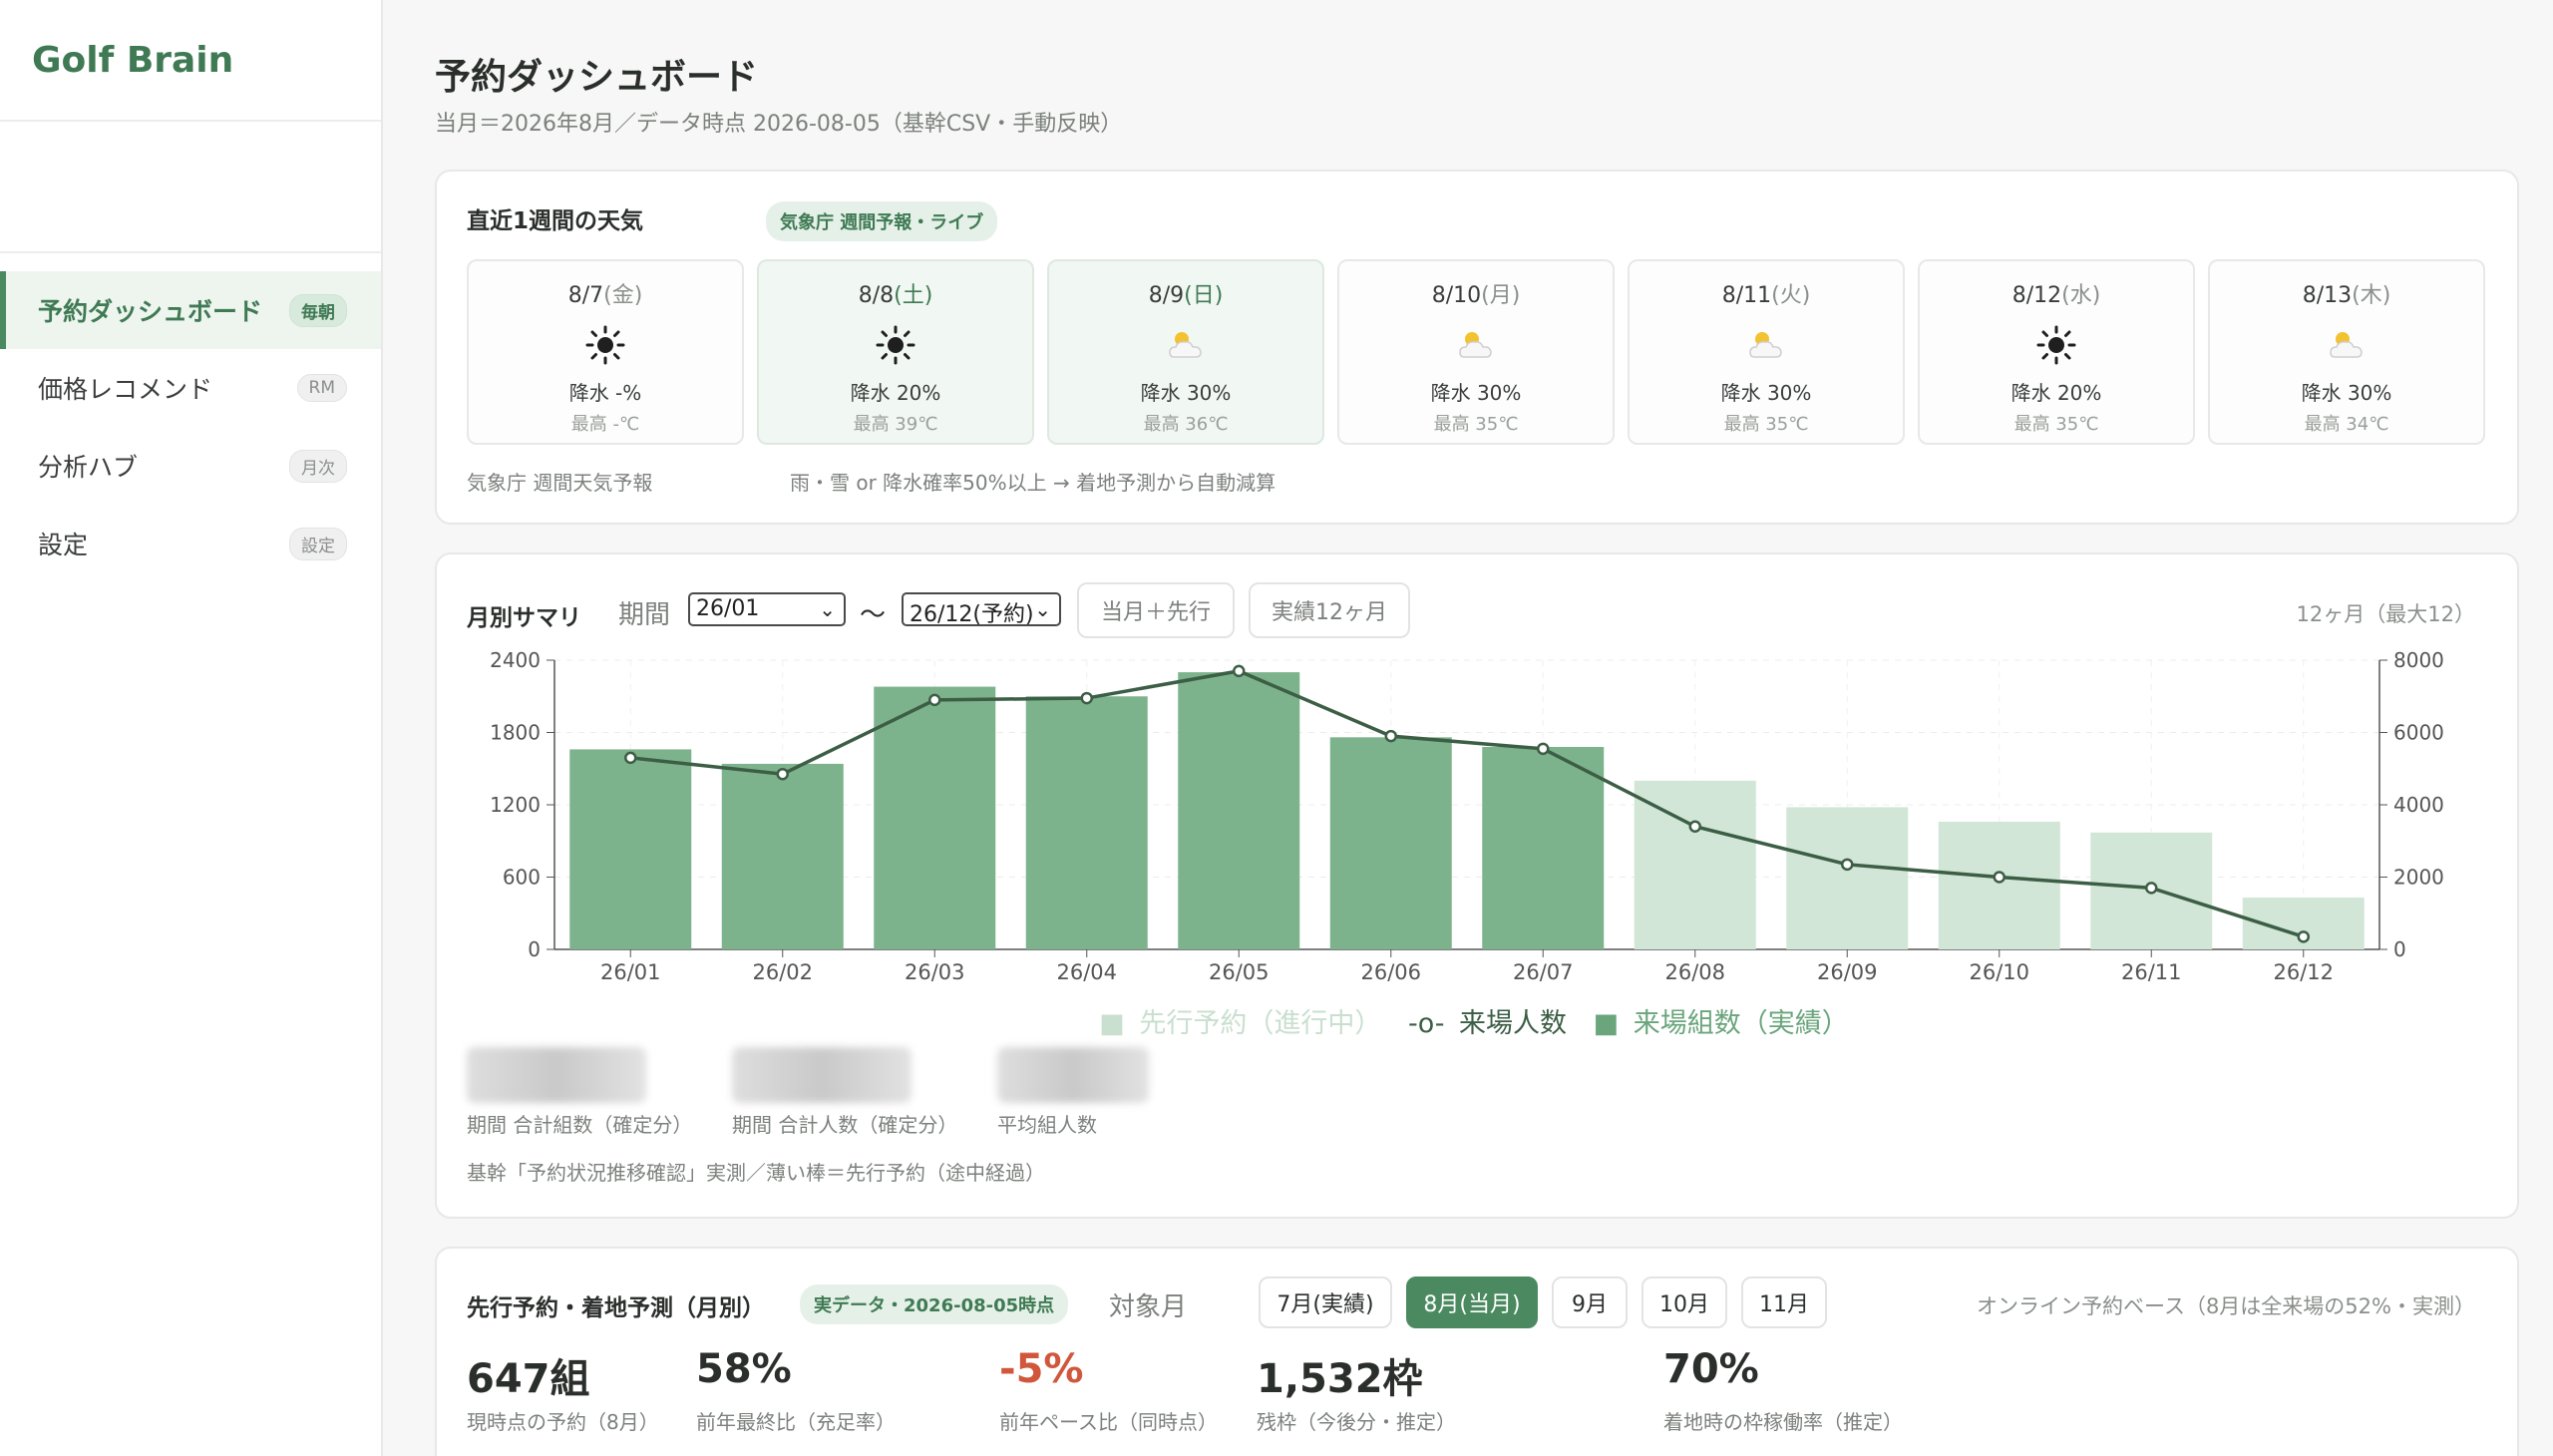 The width and height of the screenshot is (2553, 1456). Describe the element at coordinates (516, 805) in the screenshot. I see `y-tick-label-left: 1200` at that location.